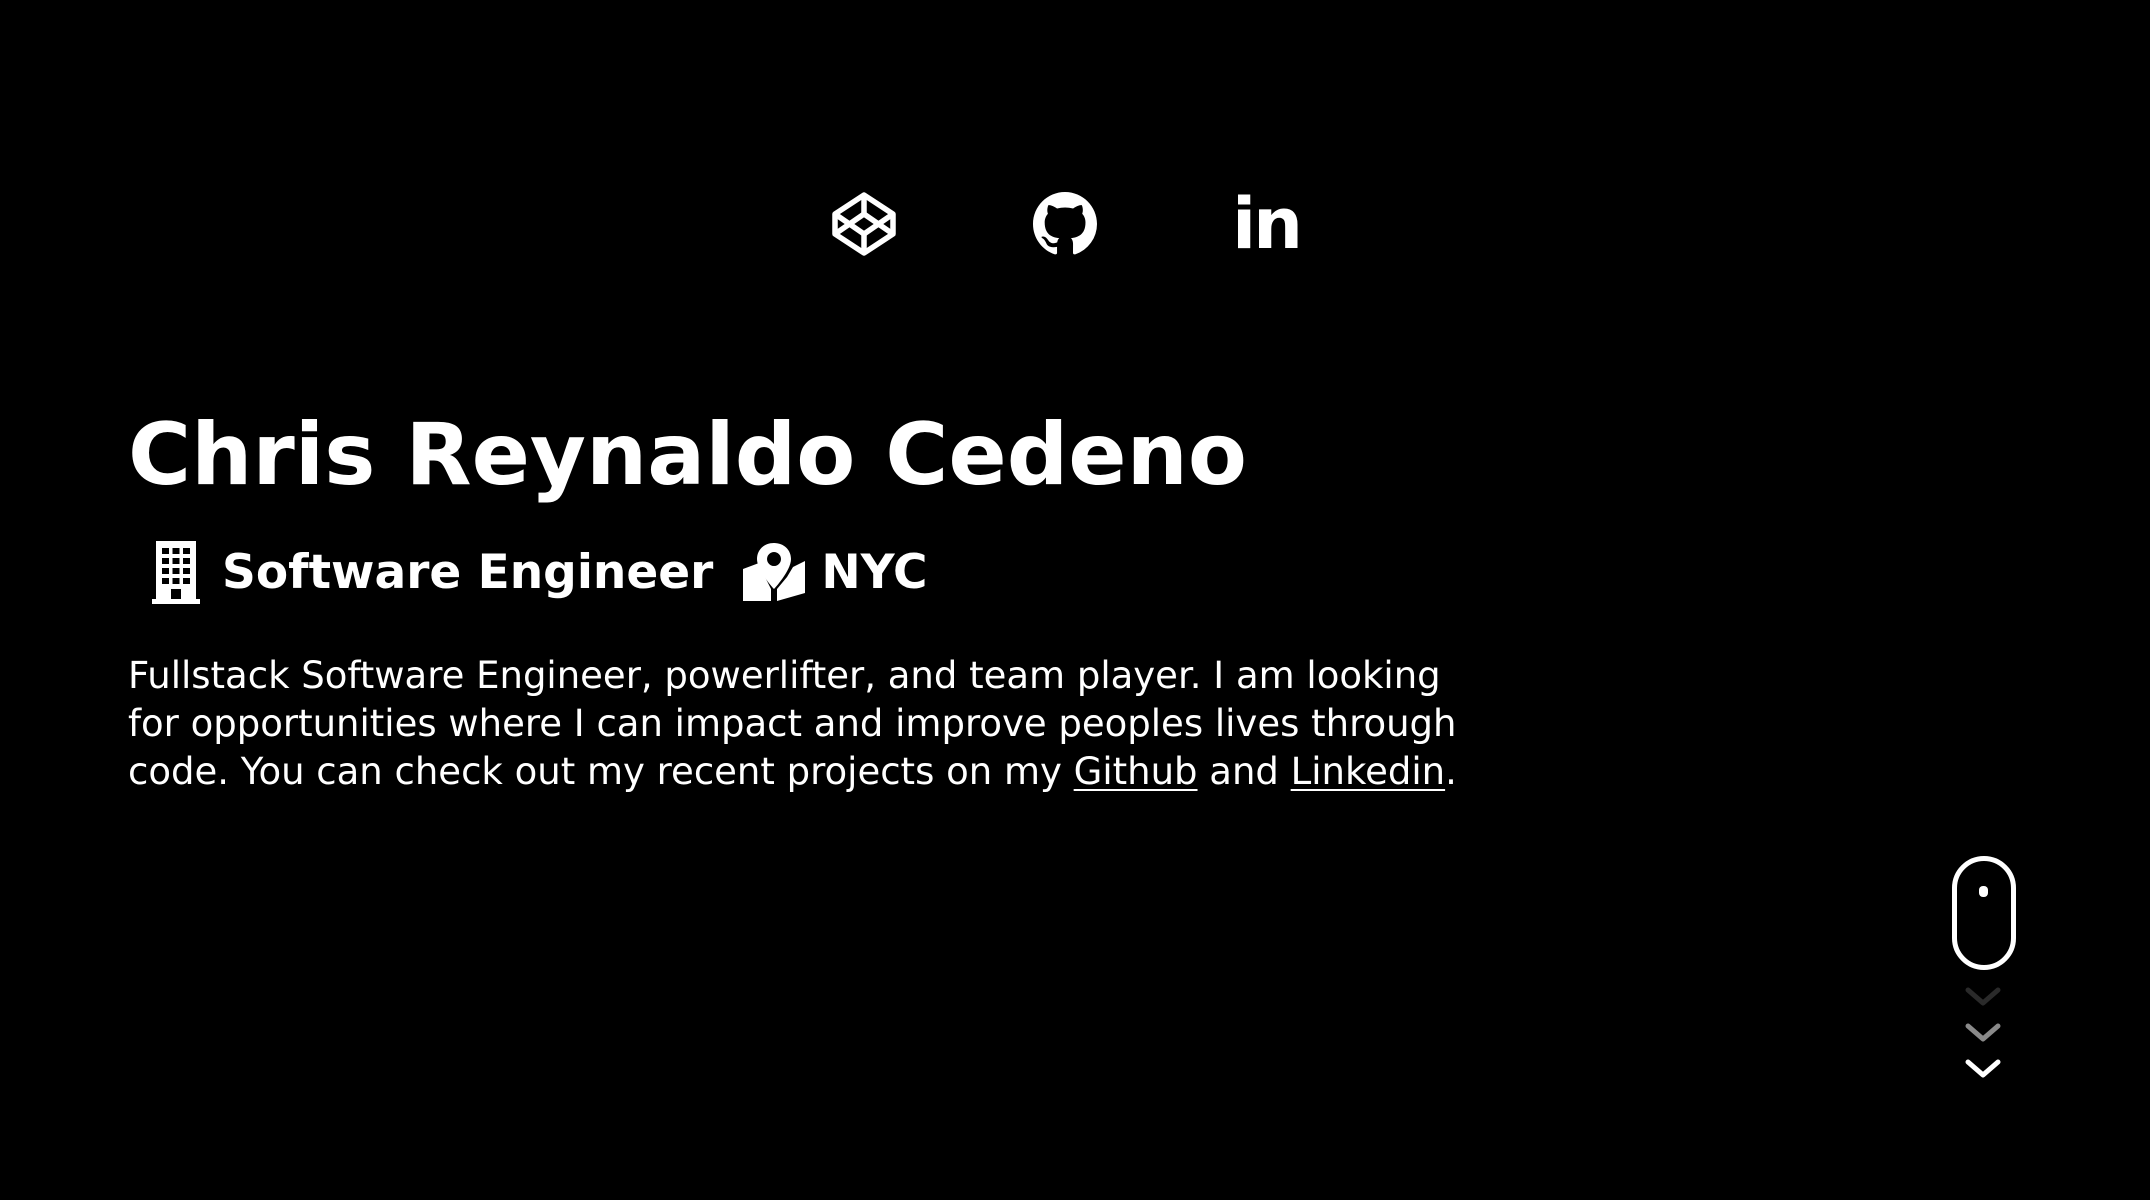 Image resolution: width=2150 pixels, height=1200 pixels. I want to click on mouse-wheel, so click(1983, 891).